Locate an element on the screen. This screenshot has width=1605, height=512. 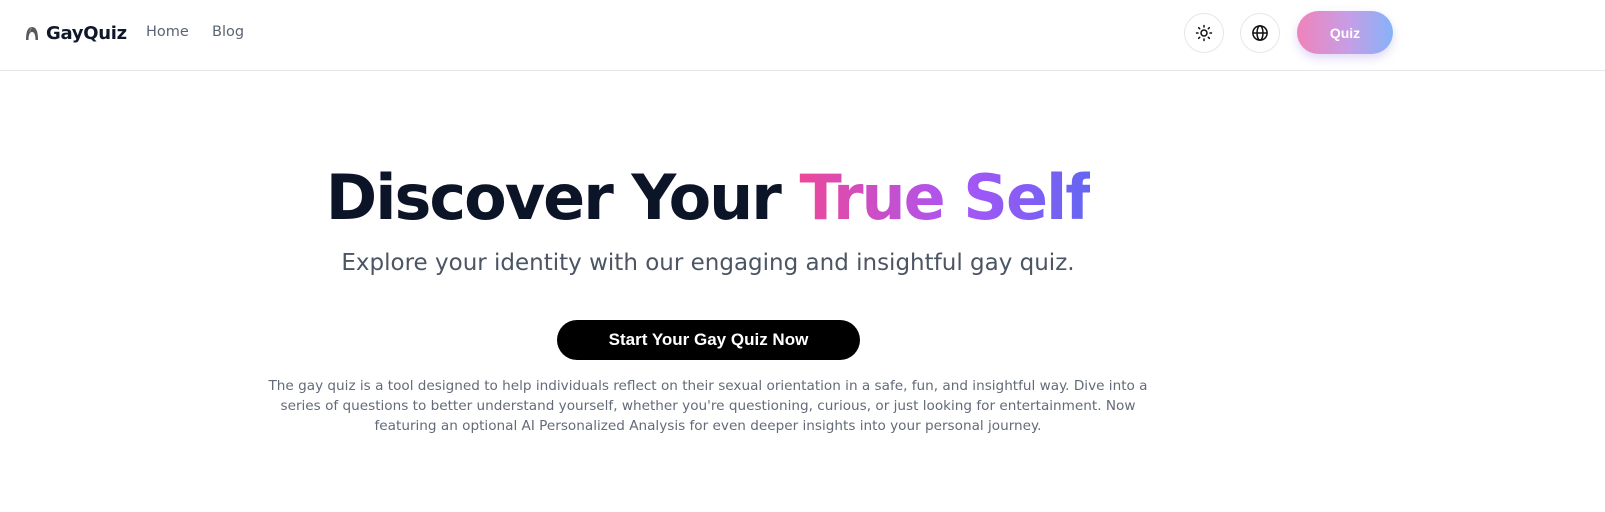
brand-name: GayQuiz is located at coordinates (86, 33).